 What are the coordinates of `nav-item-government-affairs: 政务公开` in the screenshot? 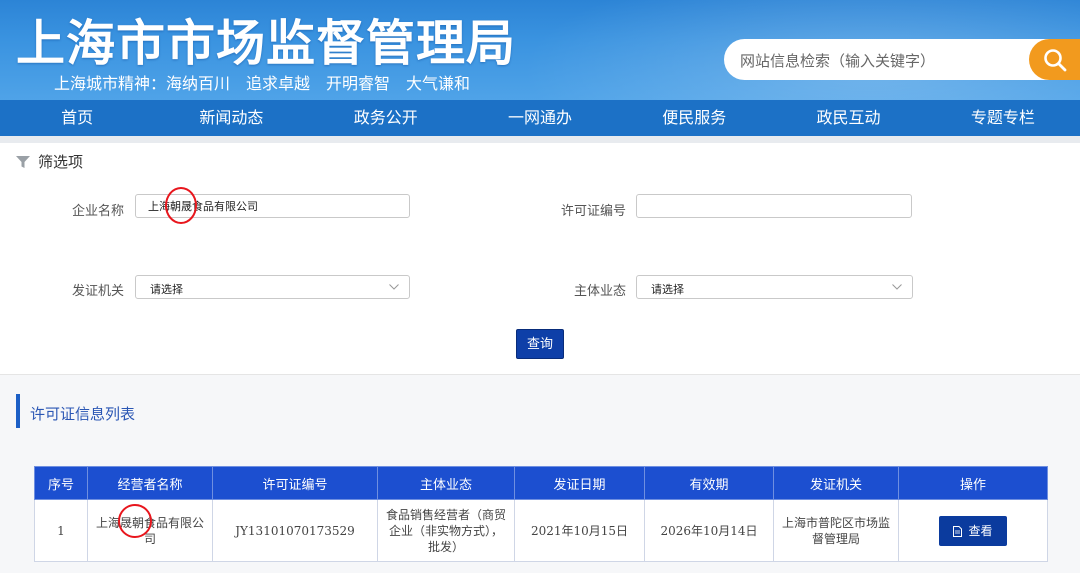 It's located at (386, 118).